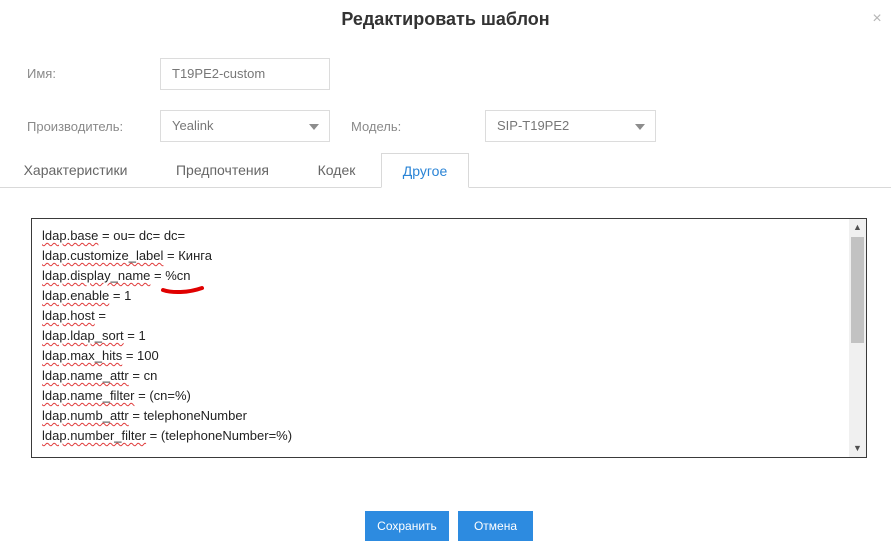 Image resolution: width=891 pixels, height=547 pixels. What do you see at coordinates (857, 290) in the screenshot?
I see `scrollbar-thumb` at bounding box center [857, 290].